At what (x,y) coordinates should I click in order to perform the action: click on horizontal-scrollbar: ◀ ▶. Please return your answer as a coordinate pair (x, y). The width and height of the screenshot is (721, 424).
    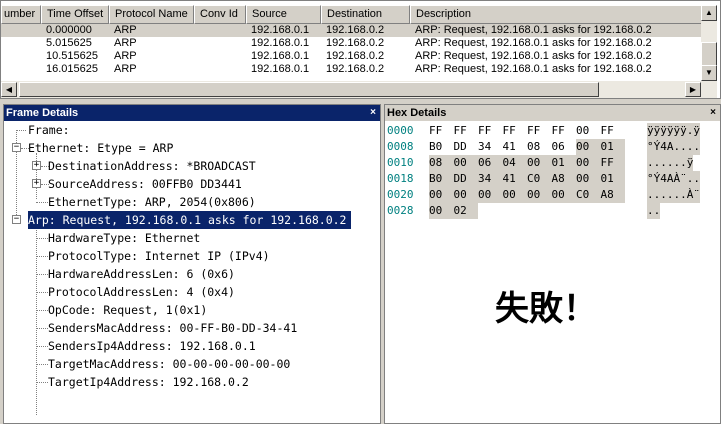
    Looking at the image, I should click on (352, 89).